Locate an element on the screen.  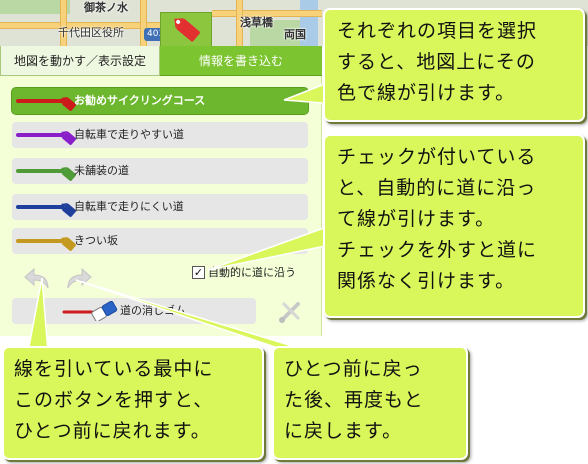
panel-tabs: 地図を動かす／表示設定 情報を書き込む is located at coordinates (161, 61).